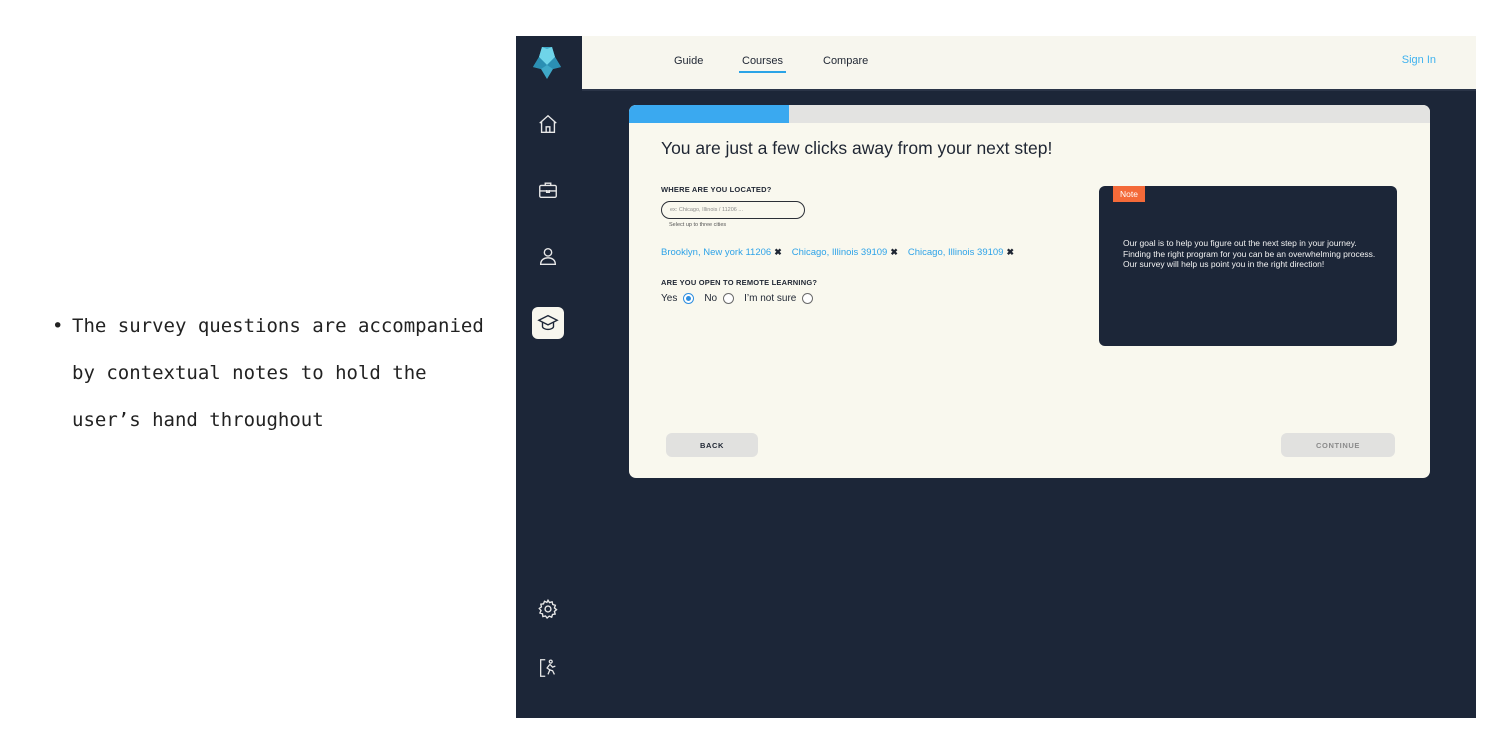 The height and width of the screenshot is (754, 1512). What do you see at coordinates (1338, 445) in the screenshot?
I see `continue-button: CONTINUE` at bounding box center [1338, 445].